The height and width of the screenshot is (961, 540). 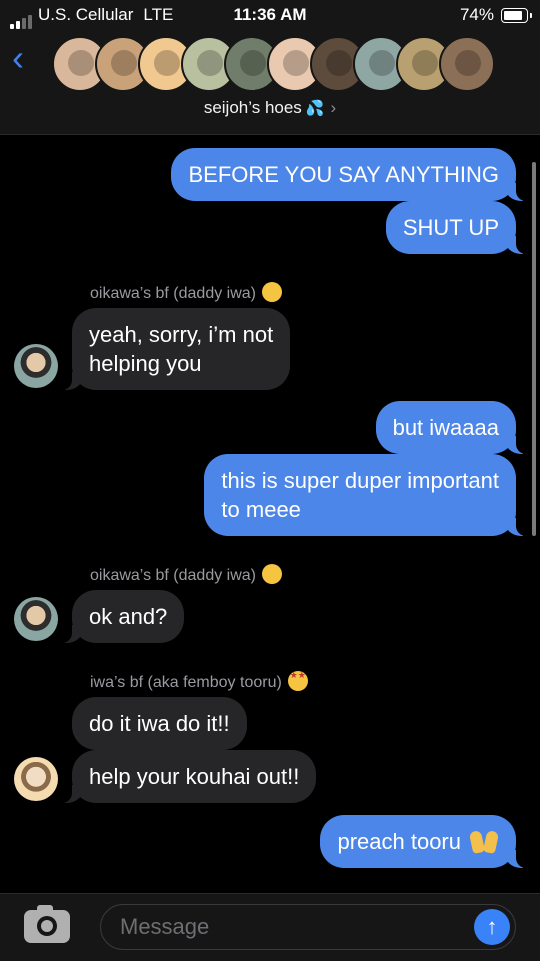 I want to click on sent-message: SHUT UP, so click(x=458, y=227).